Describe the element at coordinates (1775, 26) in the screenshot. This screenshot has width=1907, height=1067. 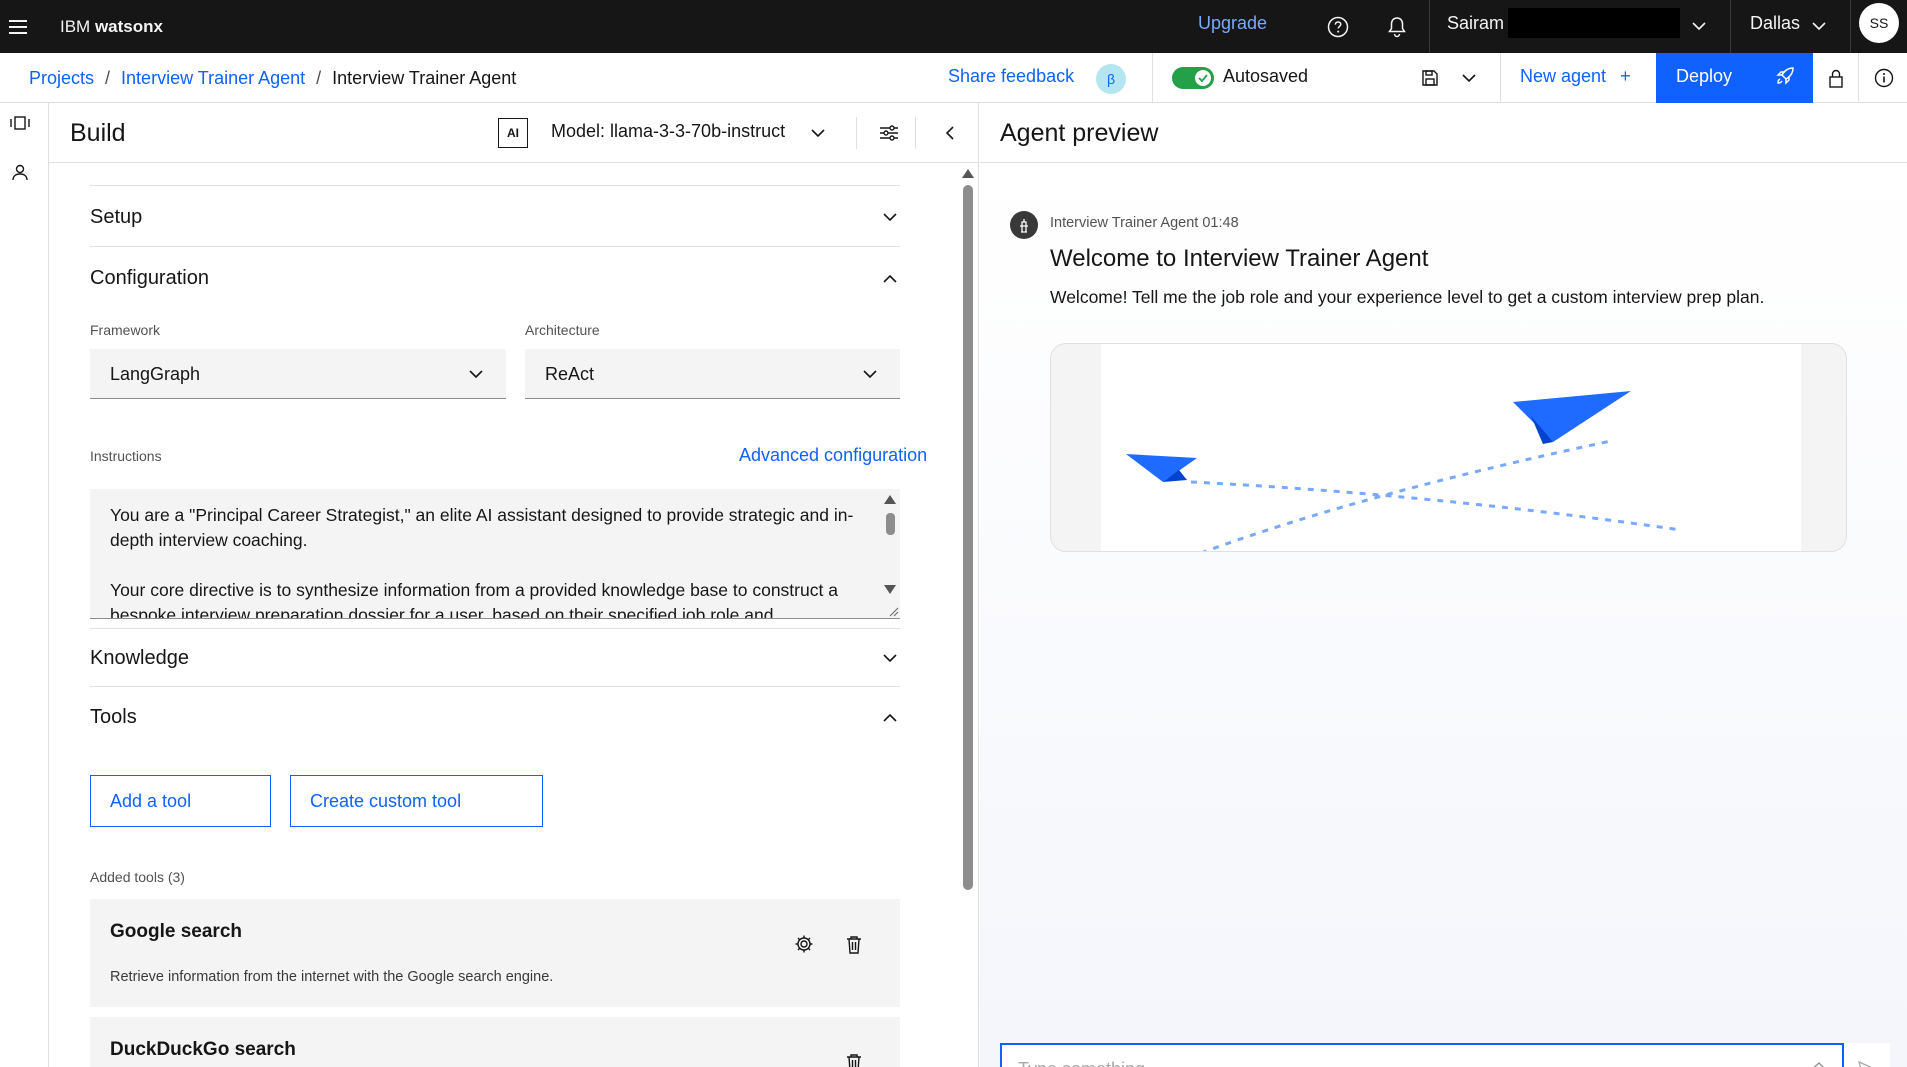
I see `region-selector: Dallas` at that location.